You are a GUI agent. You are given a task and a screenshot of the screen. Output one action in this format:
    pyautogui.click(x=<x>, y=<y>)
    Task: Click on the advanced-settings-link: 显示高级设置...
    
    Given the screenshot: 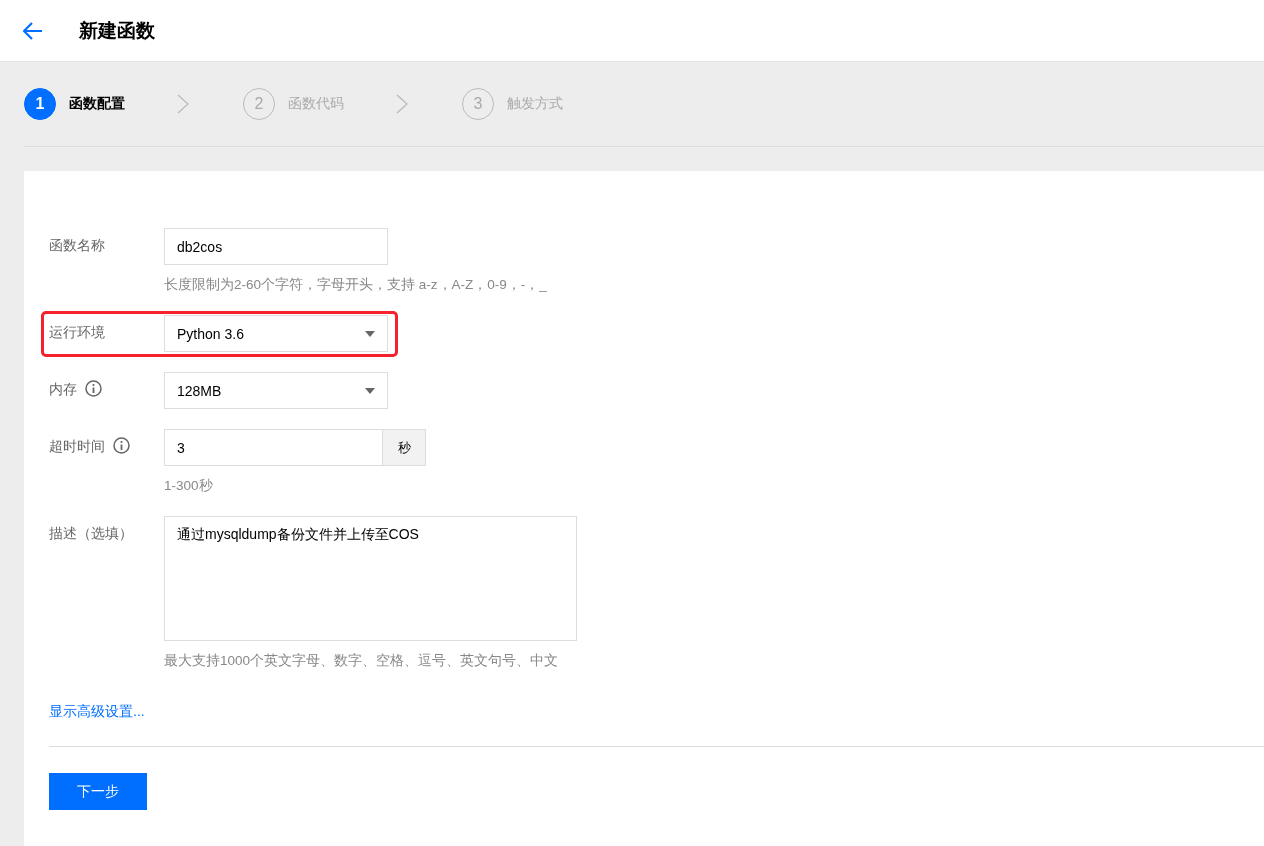 What is the action you would take?
    pyautogui.click(x=97, y=712)
    